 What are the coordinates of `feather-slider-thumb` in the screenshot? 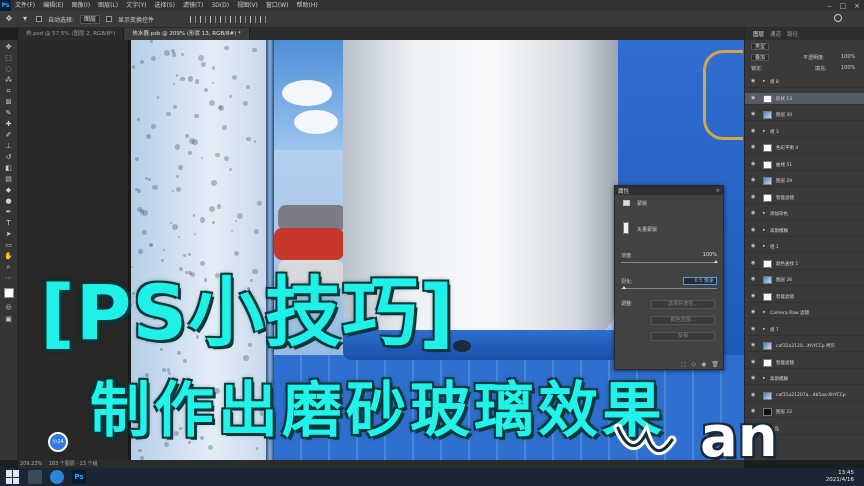 It's located at (624, 287).